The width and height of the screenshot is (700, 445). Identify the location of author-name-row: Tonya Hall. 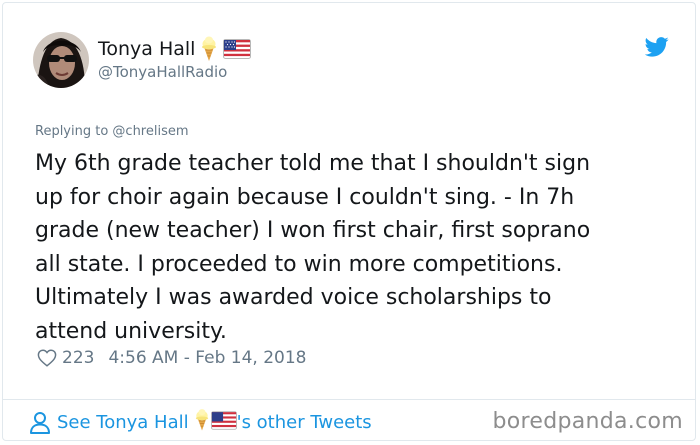
(175, 49).